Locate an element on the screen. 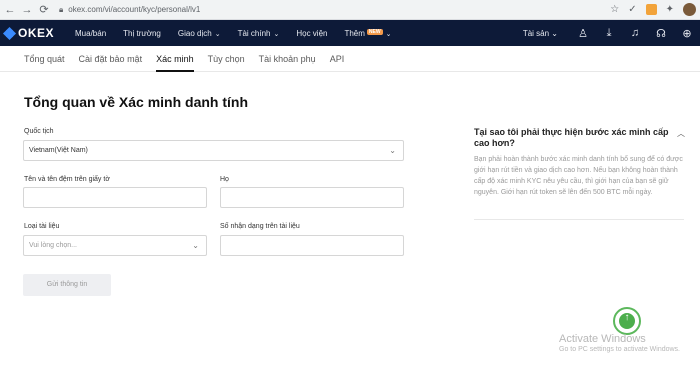 This screenshot has width=700, height=375. nav-more: Thêm NEW ⌄ is located at coordinates (368, 33).